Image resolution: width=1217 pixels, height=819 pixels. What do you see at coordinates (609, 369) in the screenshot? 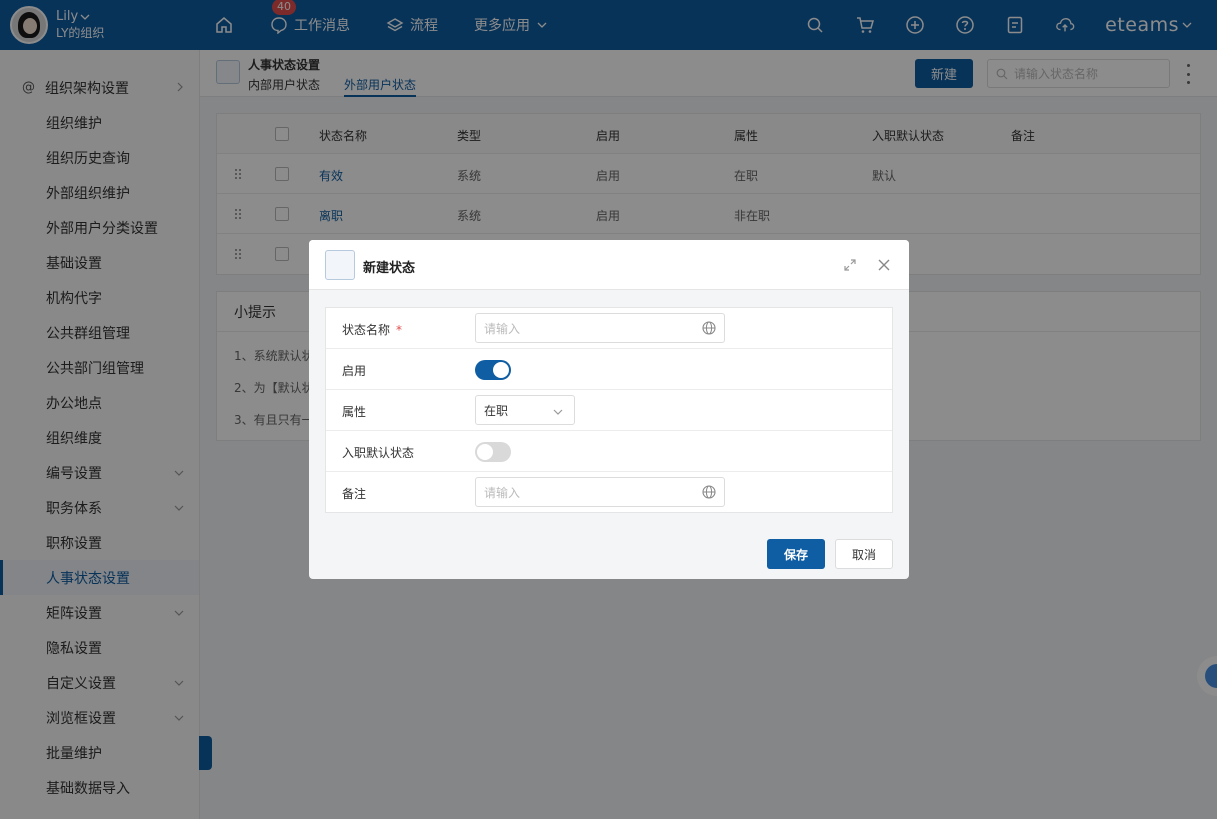
I see `form-row-enable: 启用` at bounding box center [609, 369].